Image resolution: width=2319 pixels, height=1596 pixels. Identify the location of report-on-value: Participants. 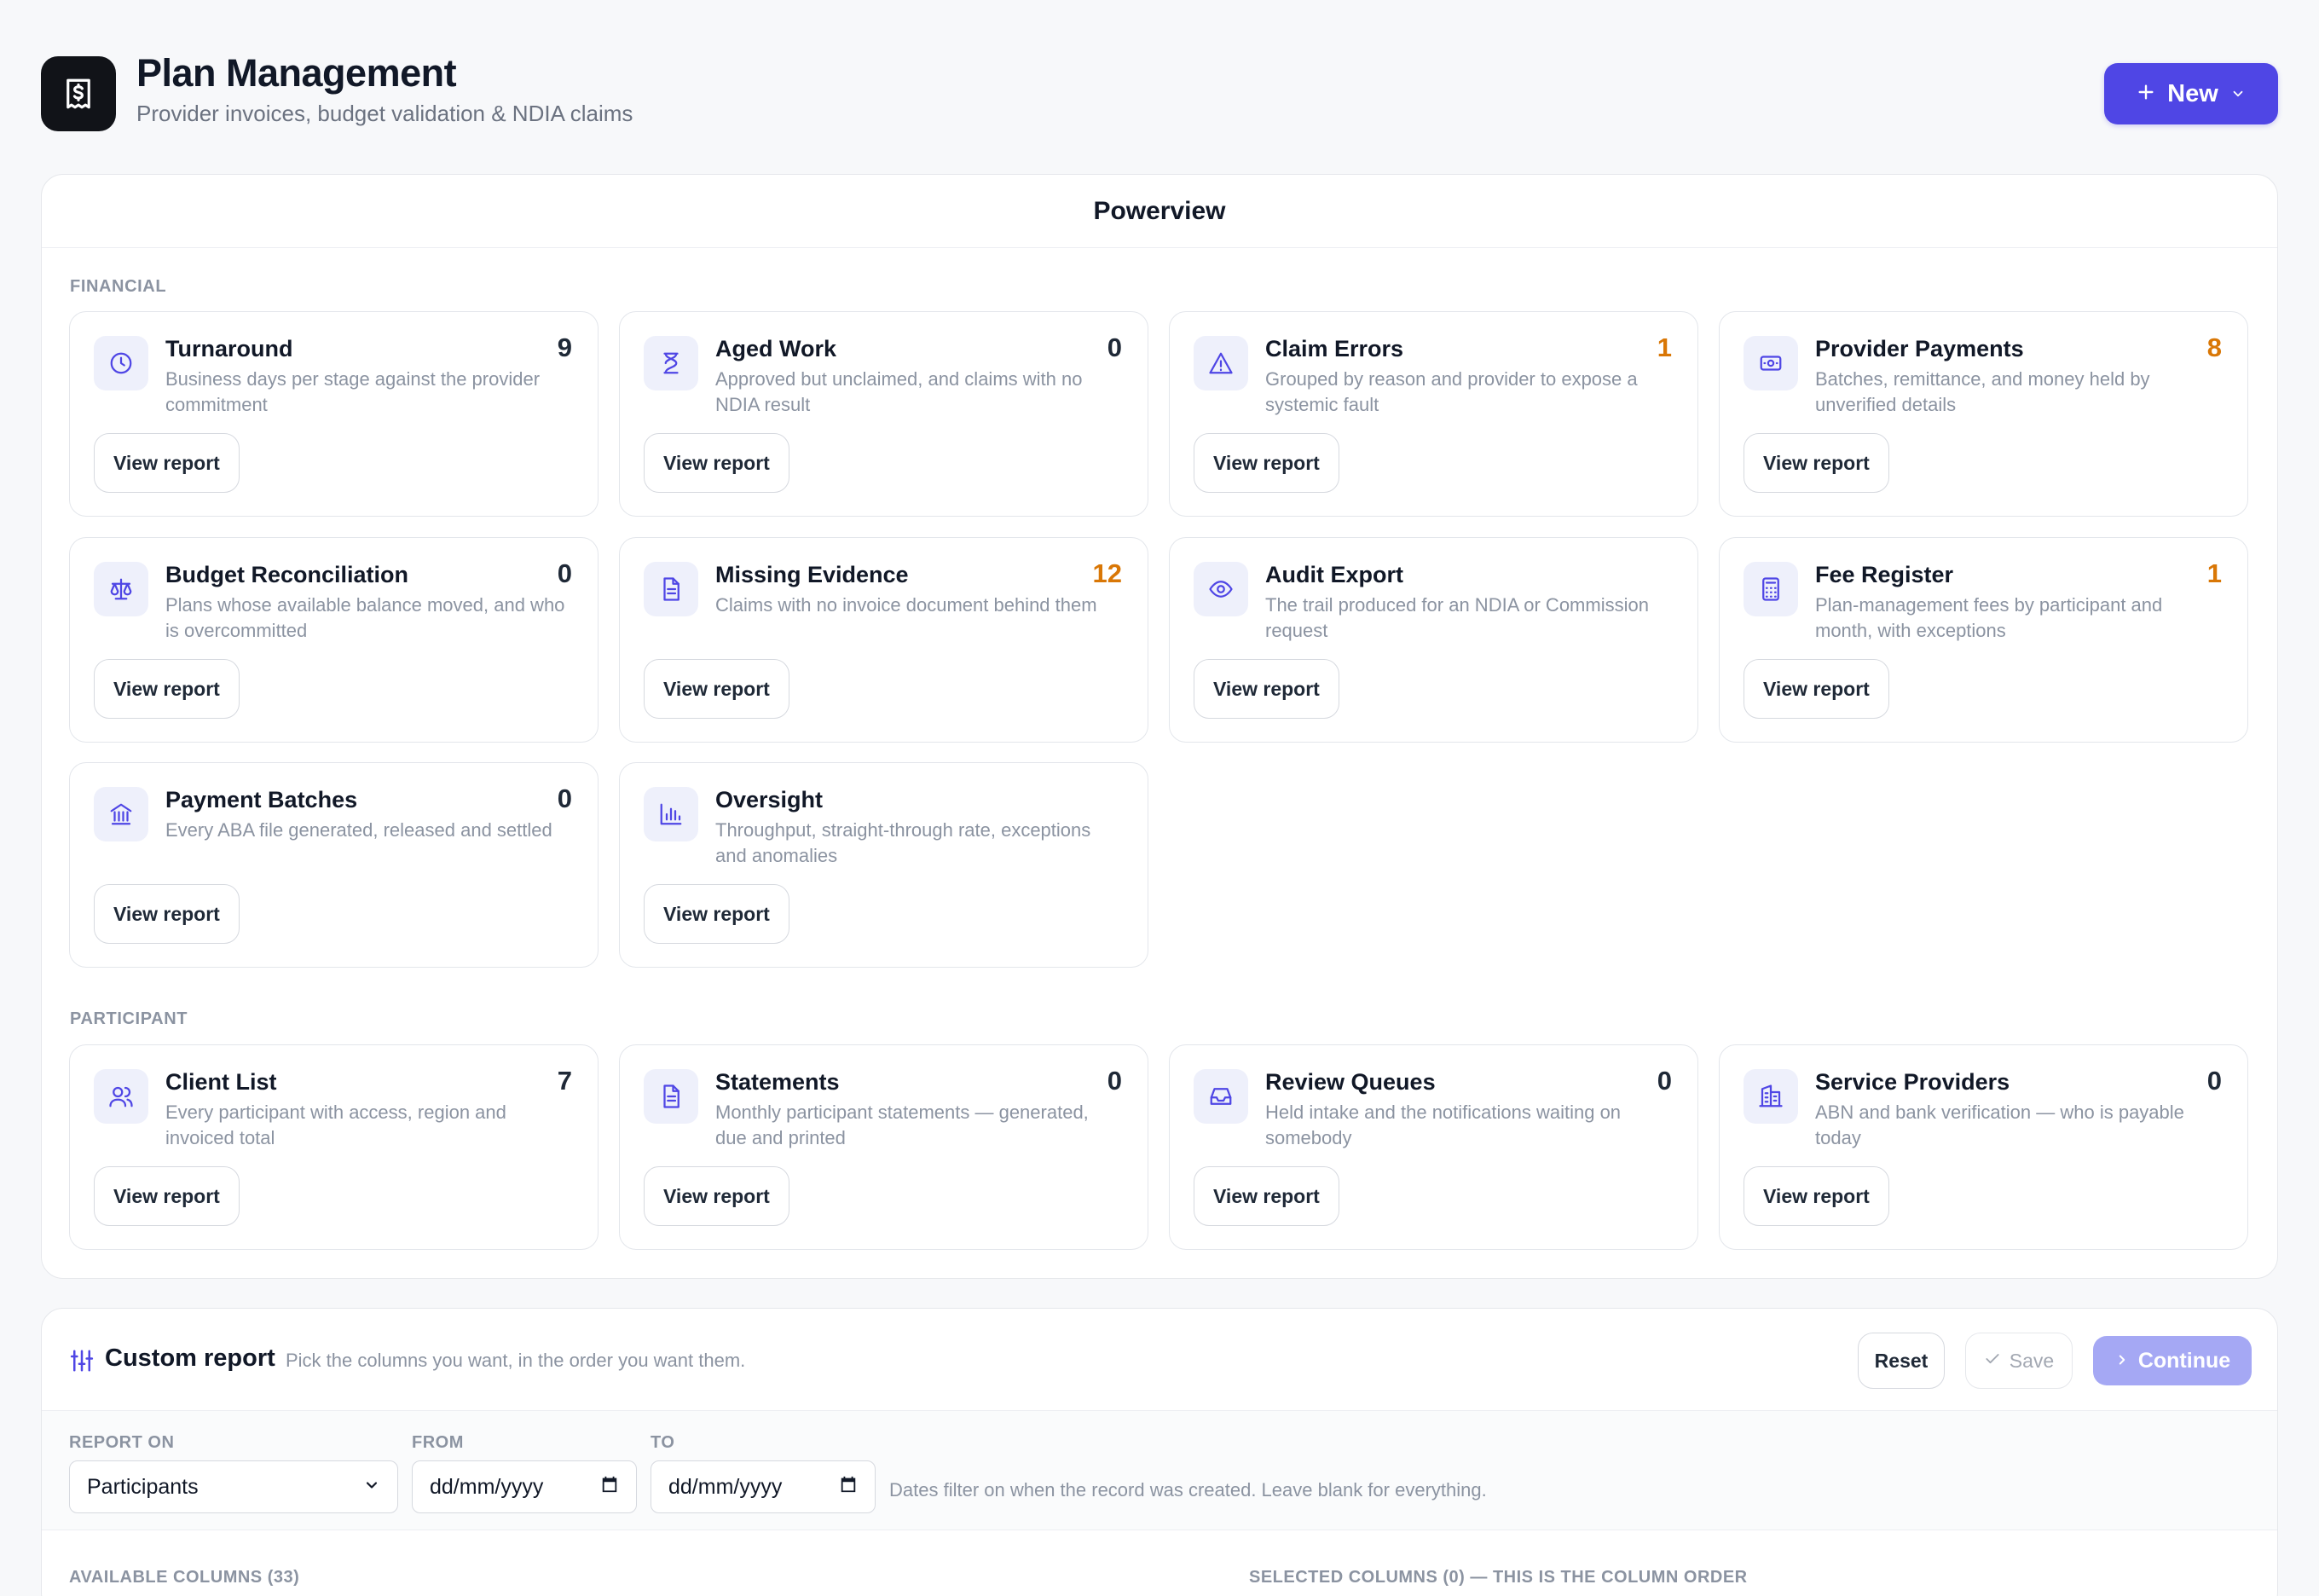
(143, 1486).